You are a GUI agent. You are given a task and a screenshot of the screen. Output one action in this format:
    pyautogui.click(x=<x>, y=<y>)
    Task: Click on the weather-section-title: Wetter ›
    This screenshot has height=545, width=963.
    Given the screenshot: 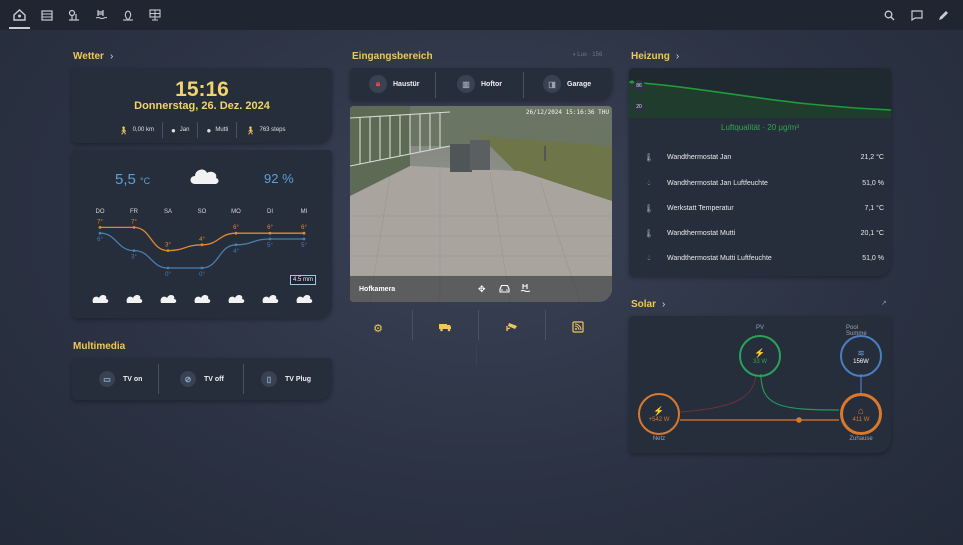 What is the action you would take?
    pyautogui.click(x=93, y=56)
    